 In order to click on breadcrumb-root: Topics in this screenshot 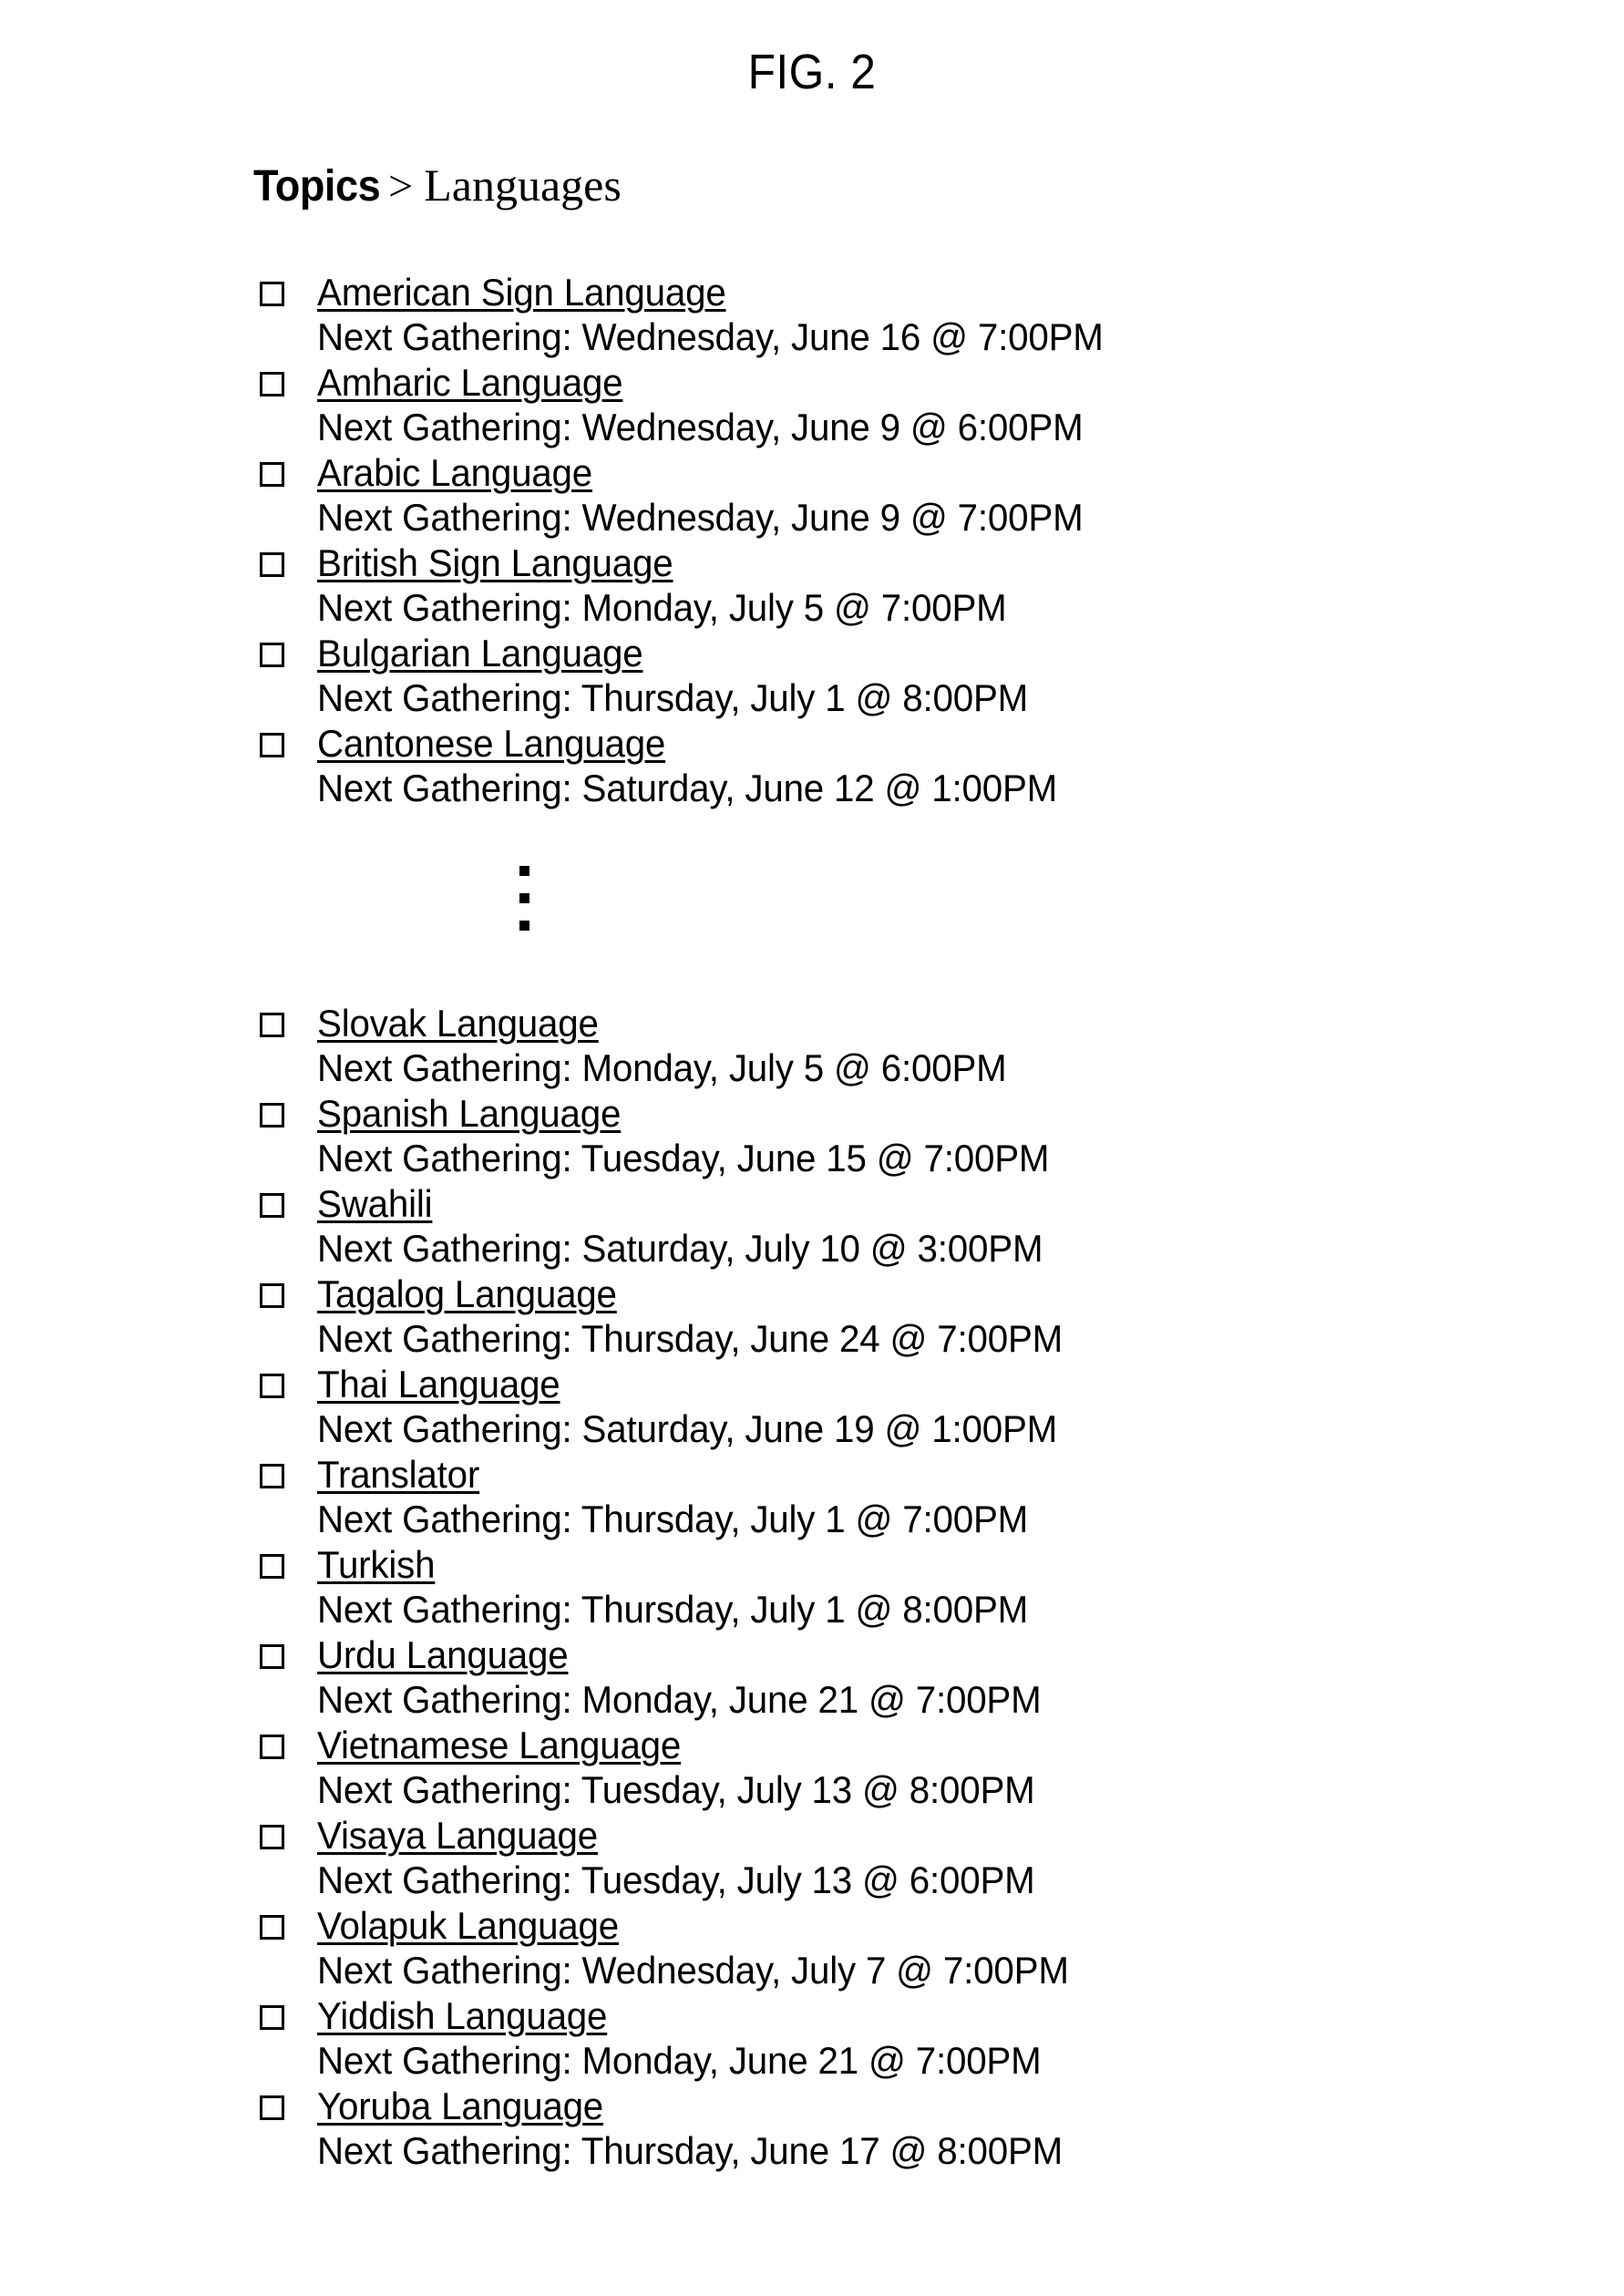, I will do `click(317, 187)`.